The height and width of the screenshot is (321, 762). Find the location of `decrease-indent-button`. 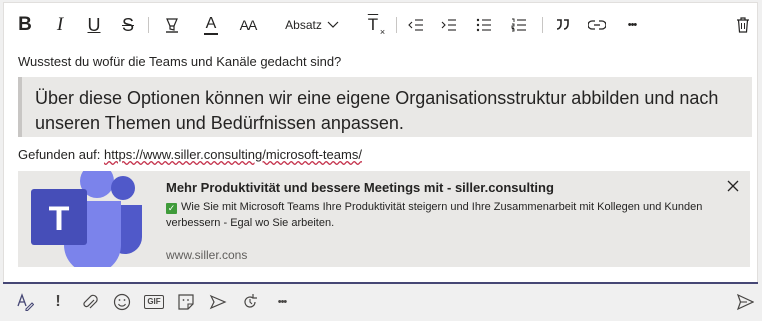

decrease-indent-button is located at coordinates (416, 25).